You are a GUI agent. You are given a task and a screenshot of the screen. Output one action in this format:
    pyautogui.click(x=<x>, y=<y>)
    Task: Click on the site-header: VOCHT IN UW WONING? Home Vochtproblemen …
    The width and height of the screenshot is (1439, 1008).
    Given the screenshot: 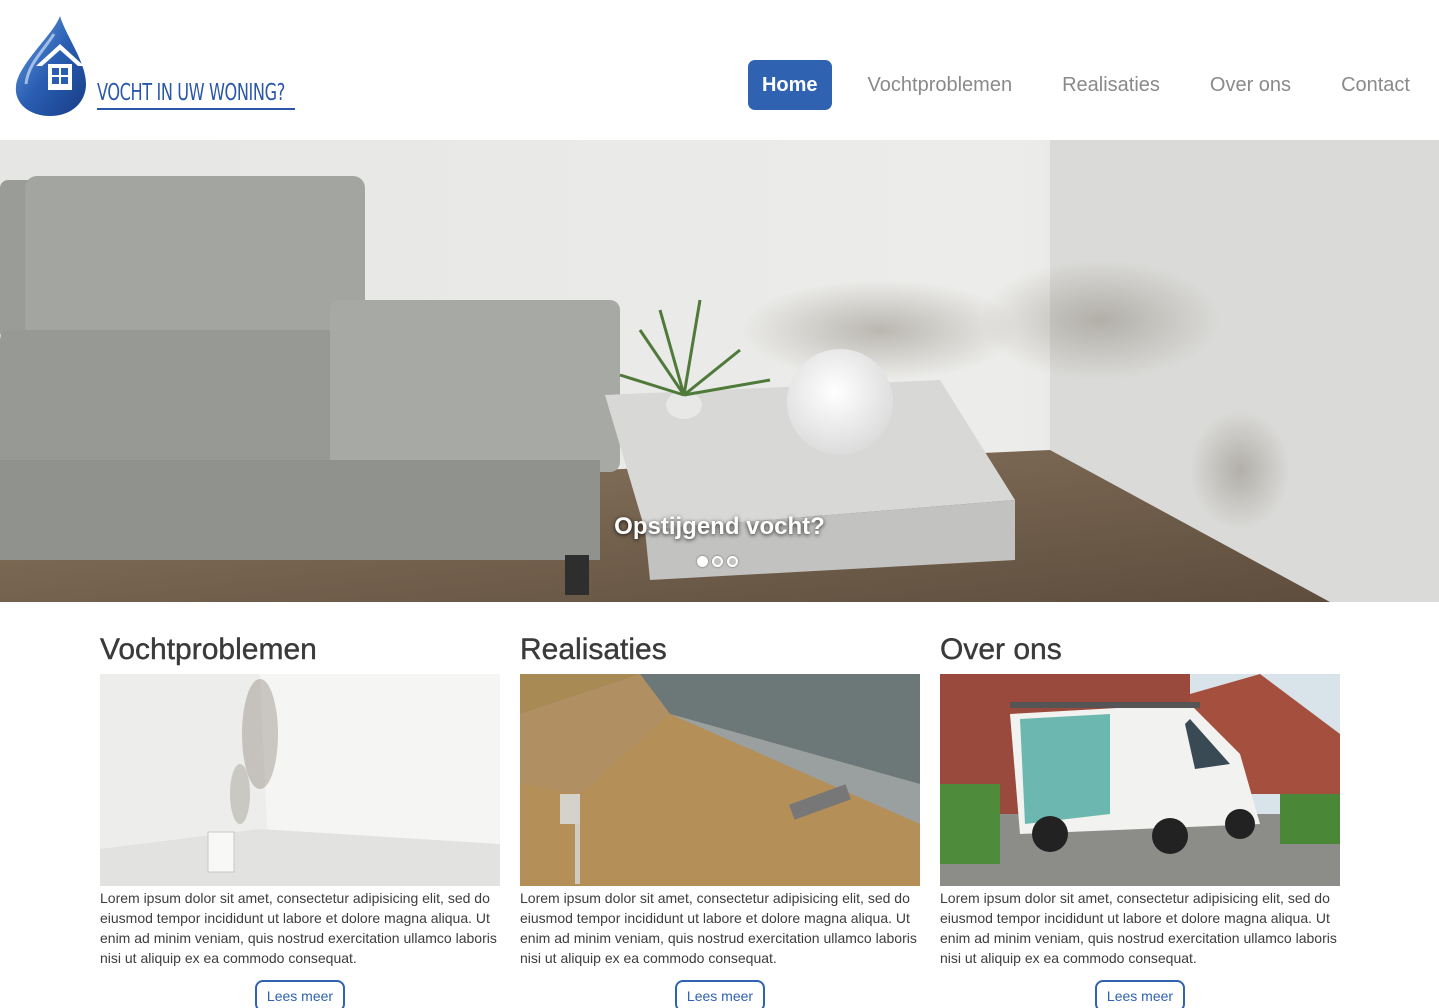 What is the action you would take?
    pyautogui.click(x=719, y=70)
    